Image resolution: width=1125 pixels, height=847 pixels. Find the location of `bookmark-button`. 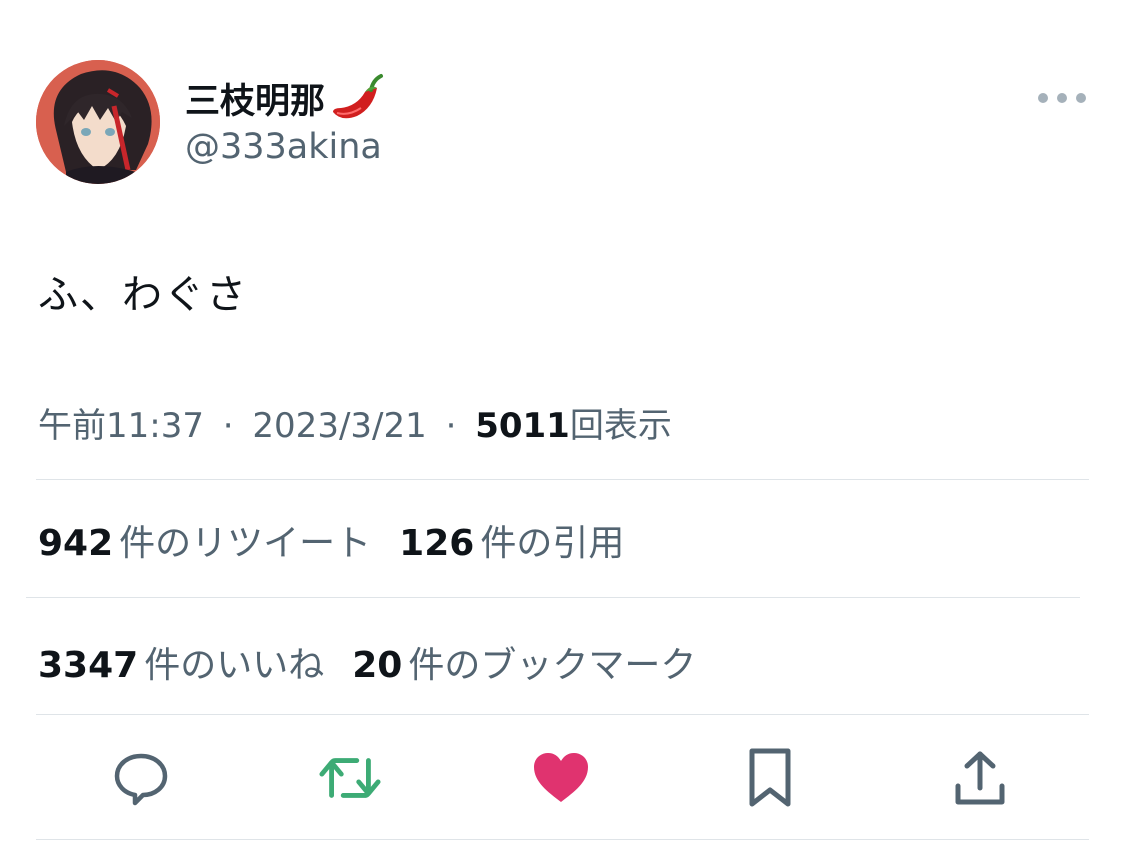

bookmark-button is located at coordinates (770, 778).